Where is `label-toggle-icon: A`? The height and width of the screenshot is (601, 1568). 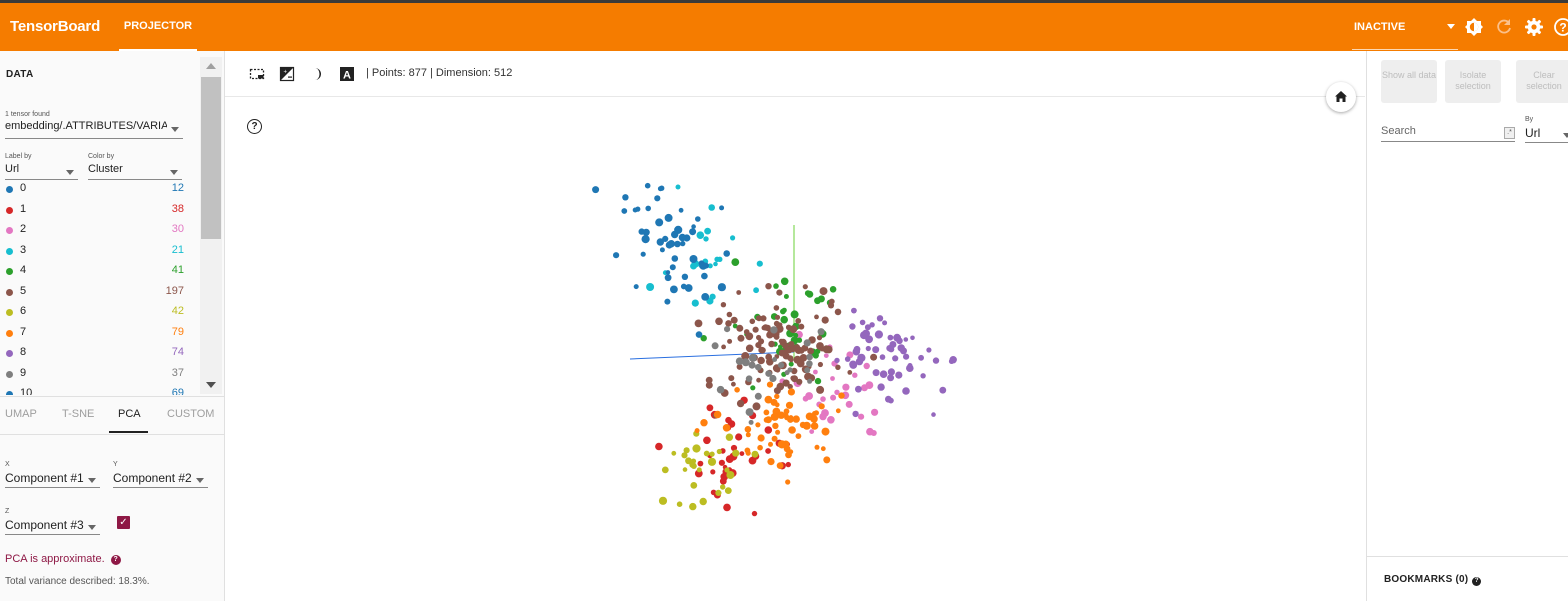 label-toggle-icon: A is located at coordinates (347, 74).